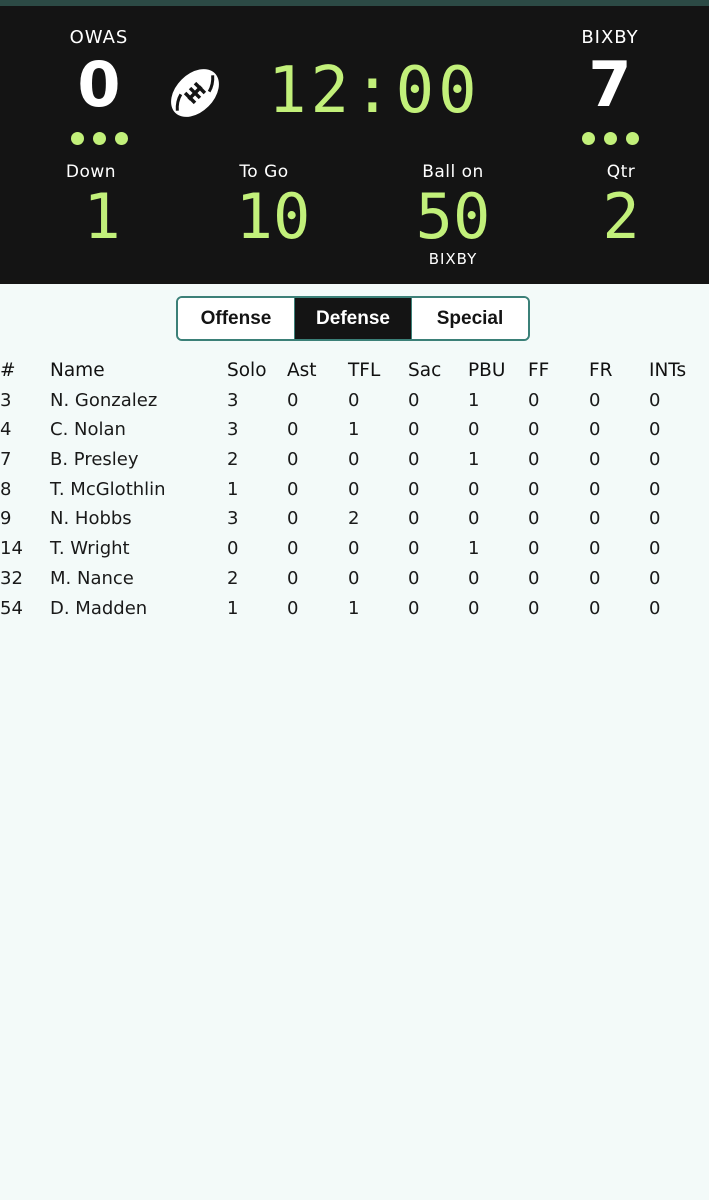 This screenshot has height=1200, width=709. What do you see at coordinates (195, 93) in the screenshot?
I see `football-icon` at bounding box center [195, 93].